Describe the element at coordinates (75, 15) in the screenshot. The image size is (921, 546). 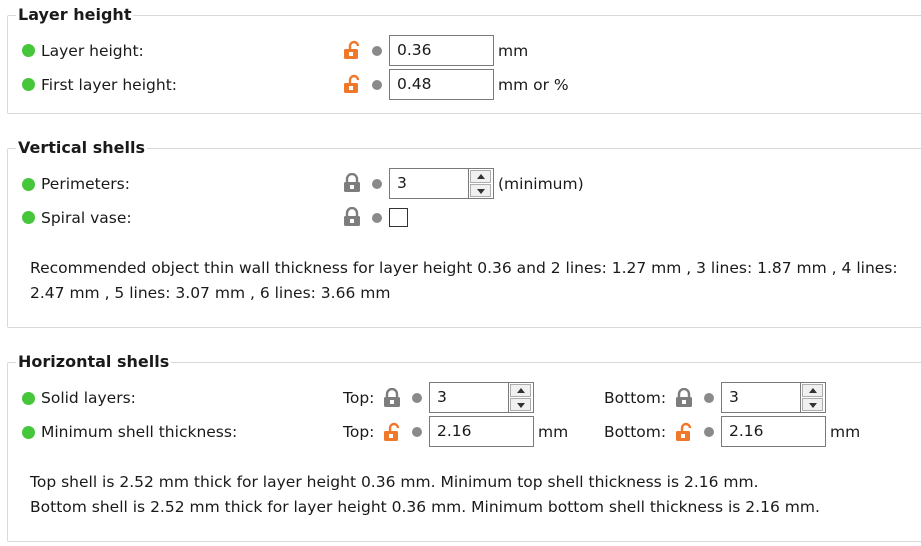
I see `layer-height-group-title: Layer height` at that location.